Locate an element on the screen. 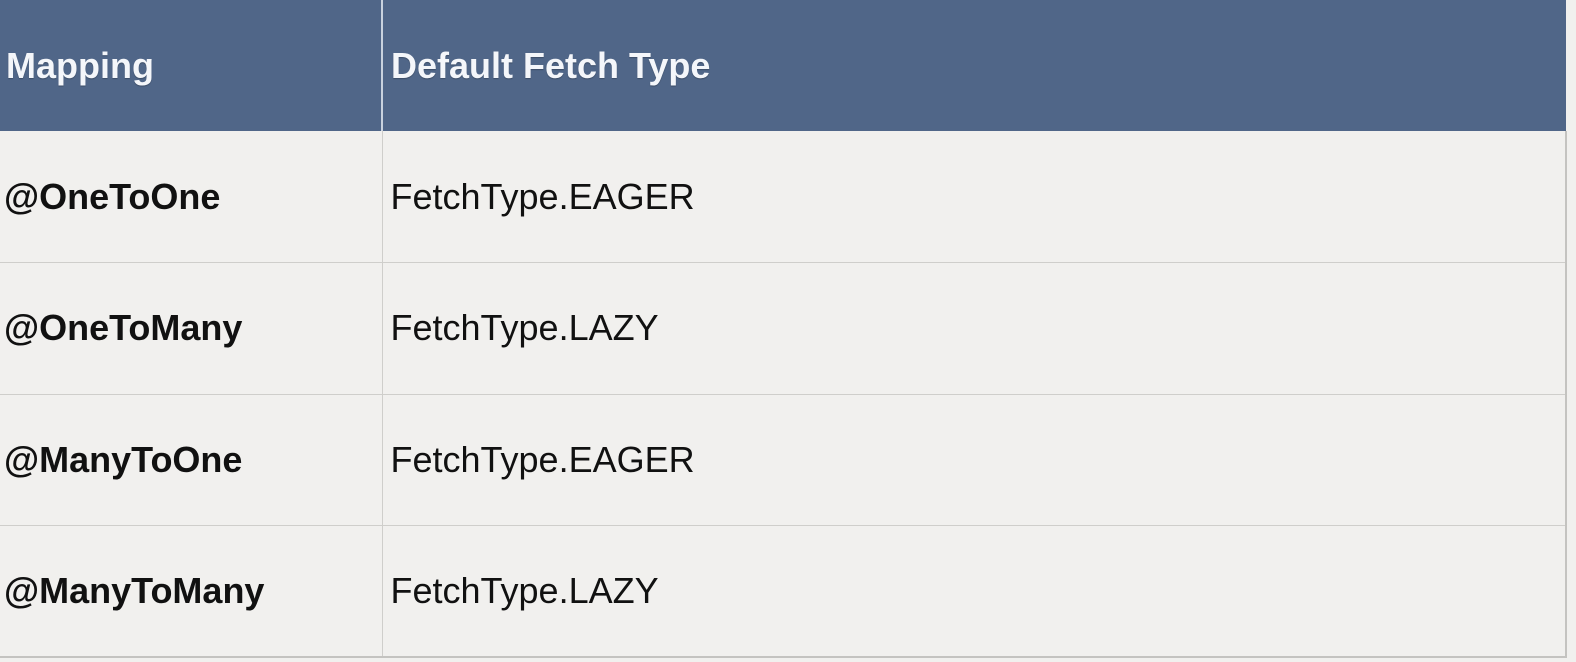 This screenshot has height=662, width=1576. header-default-fetch-type: Default Fetch Type is located at coordinates (974, 65).